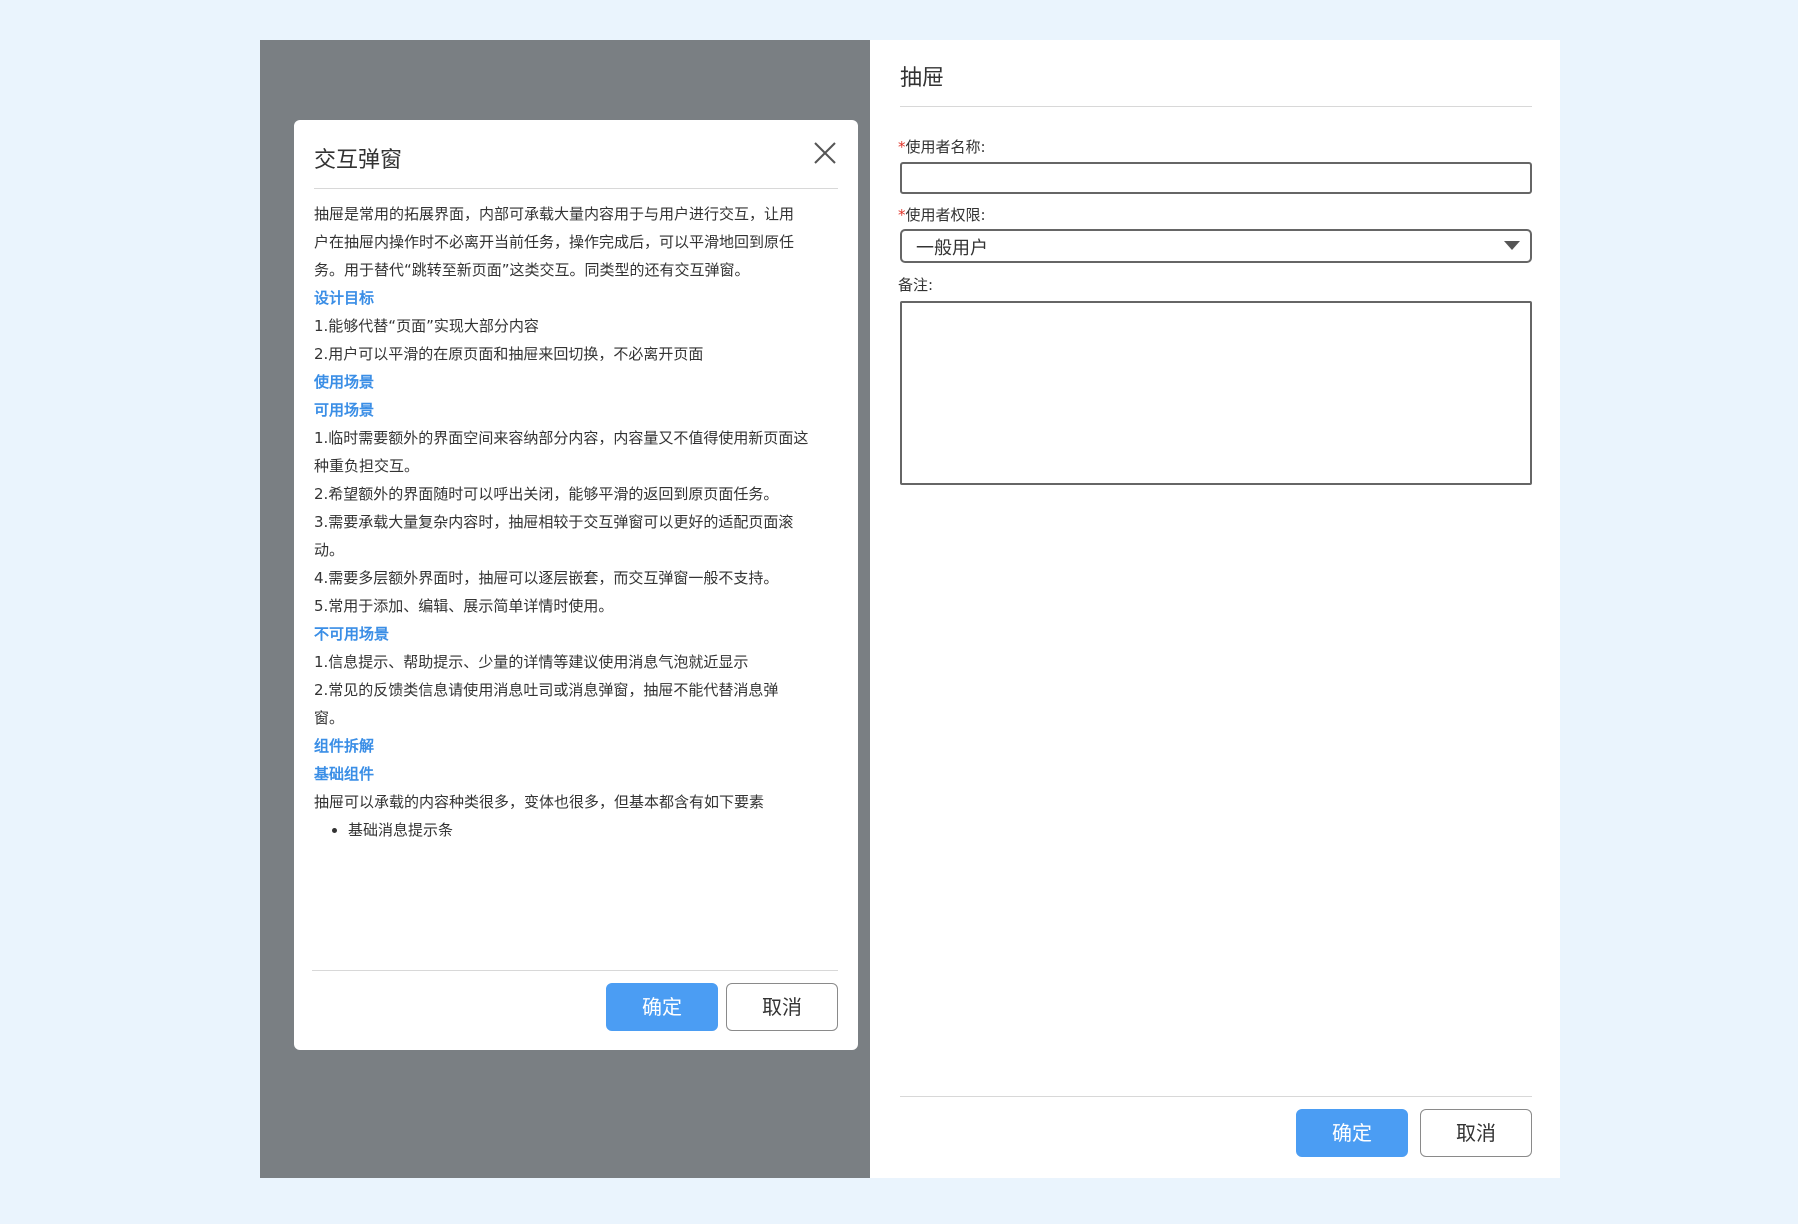 The width and height of the screenshot is (1798, 1224). Describe the element at coordinates (561, 438) in the screenshot. I see `usable-line: 1.临时需要额外的界面空间来容纳部分内容，内容量又不值得使用新页面这` at that location.